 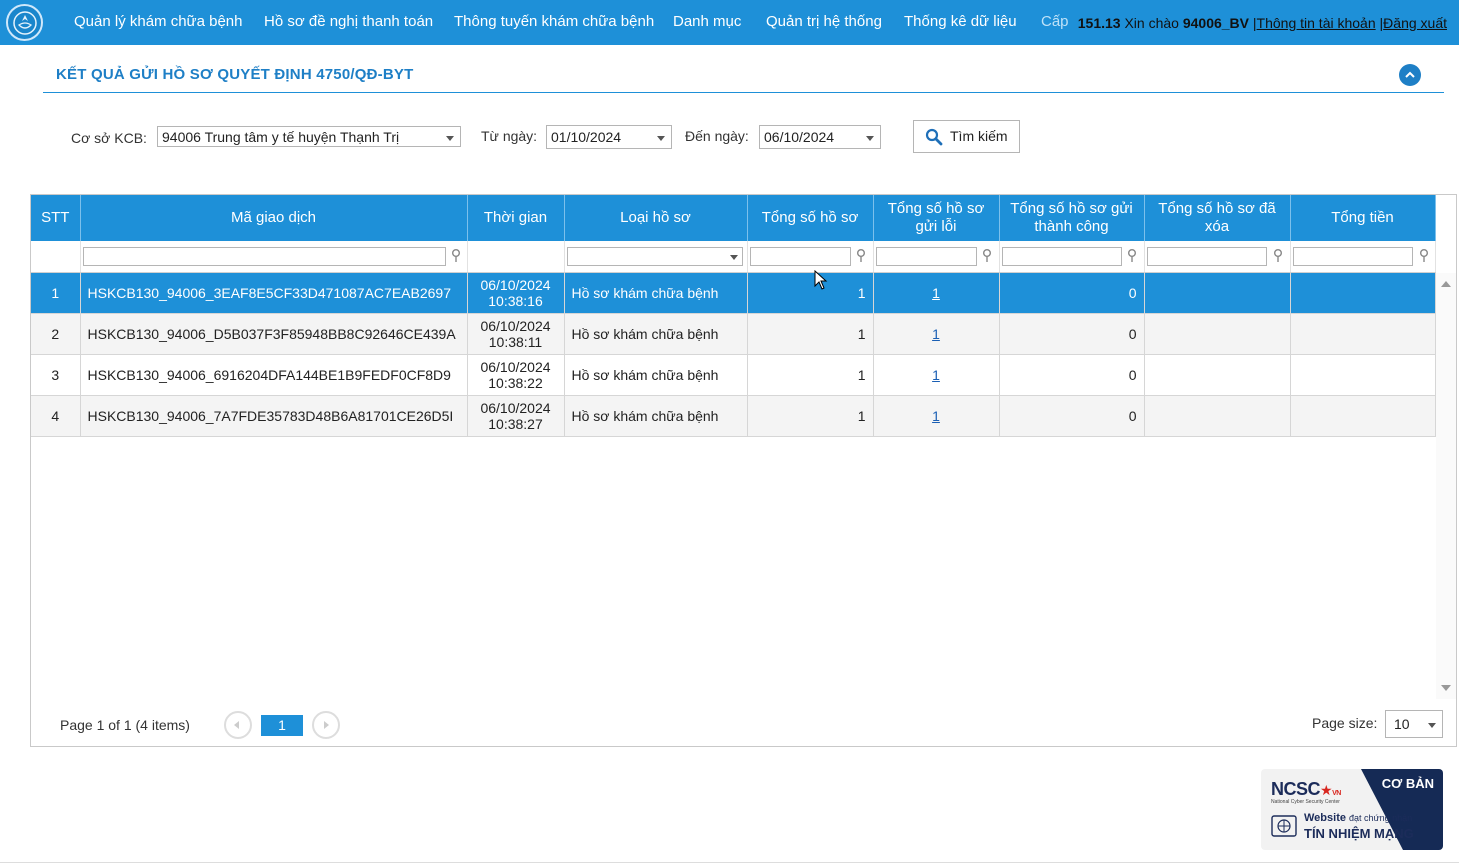 What do you see at coordinates (810, 218) in the screenshot?
I see `column-header-tong-so-ho-so: Tổng số hồ sơ` at bounding box center [810, 218].